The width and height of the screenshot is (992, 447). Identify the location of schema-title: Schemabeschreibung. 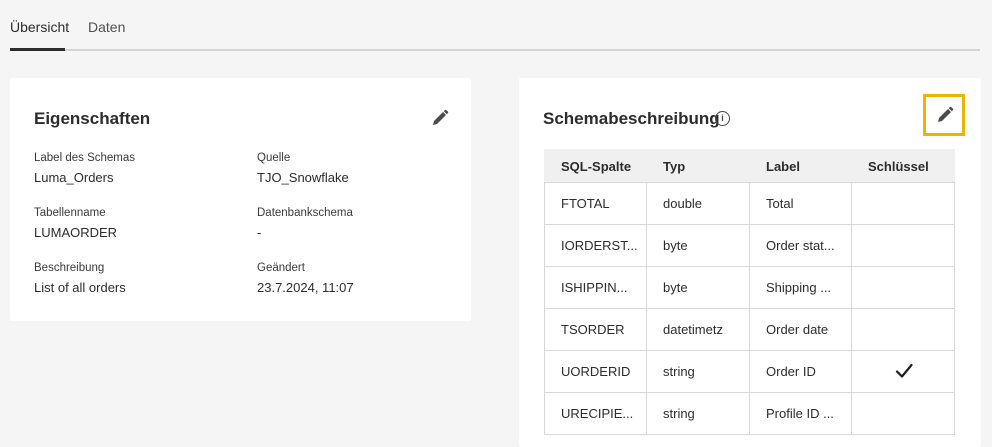
(631, 118).